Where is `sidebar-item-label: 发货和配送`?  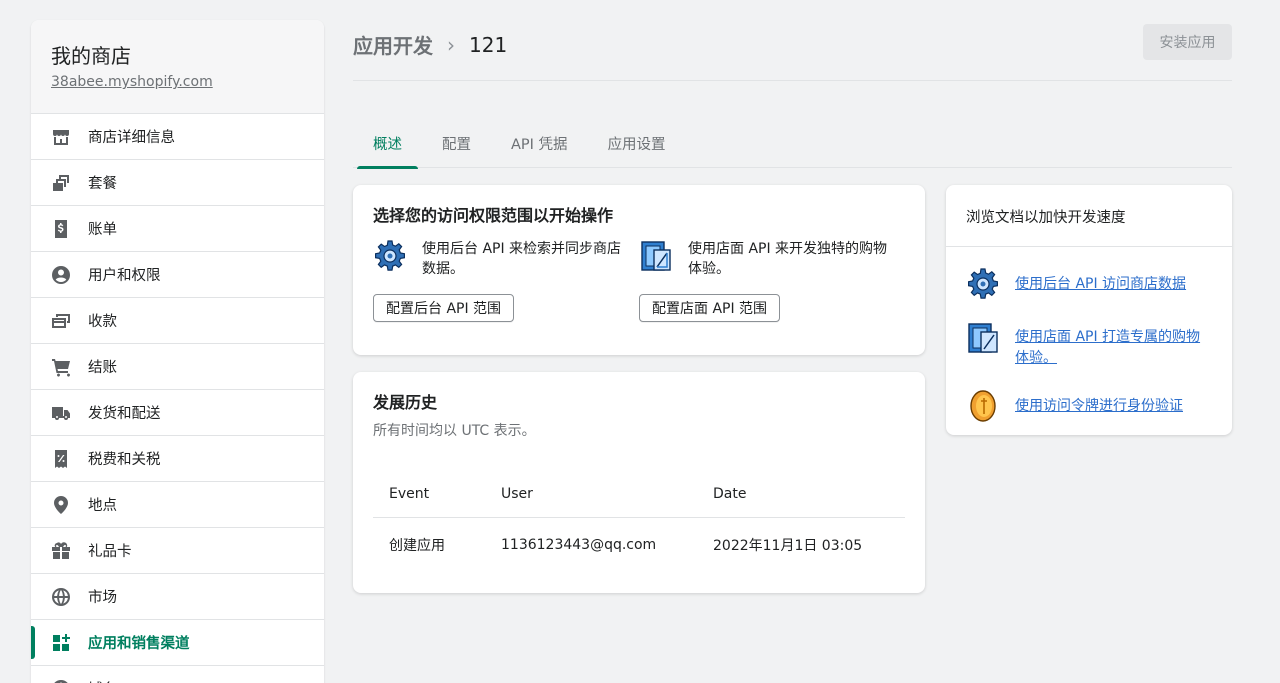 sidebar-item-label: 发货和配送 is located at coordinates (124, 414).